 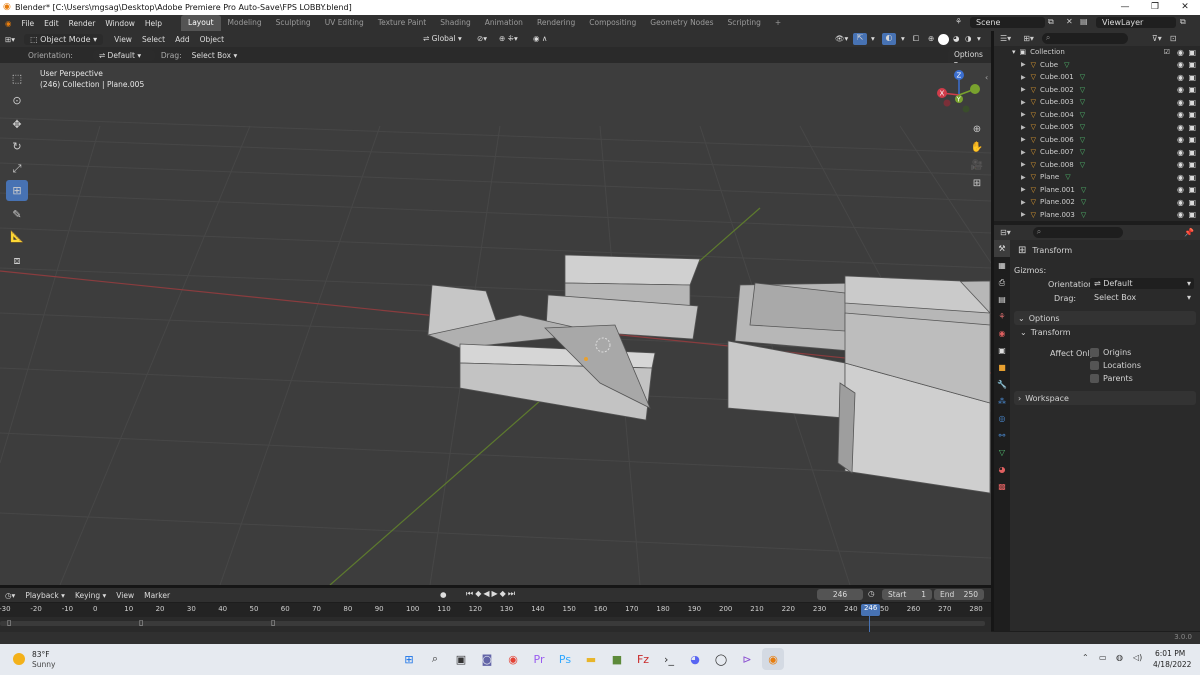 What do you see at coordinates (1002, 265) in the screenshot?
I see `render-tab-icon: ▦` at bounding box center [1002, 265].